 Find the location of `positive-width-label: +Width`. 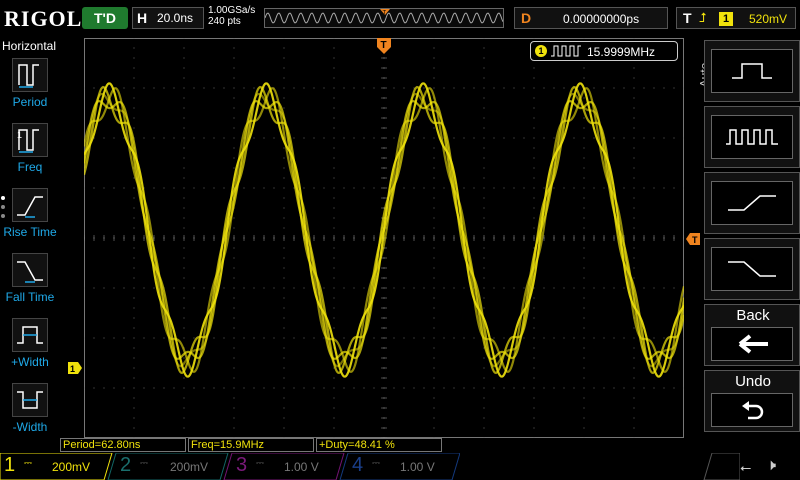

positive-width-label: +Width is located at coordinates (30, 362).